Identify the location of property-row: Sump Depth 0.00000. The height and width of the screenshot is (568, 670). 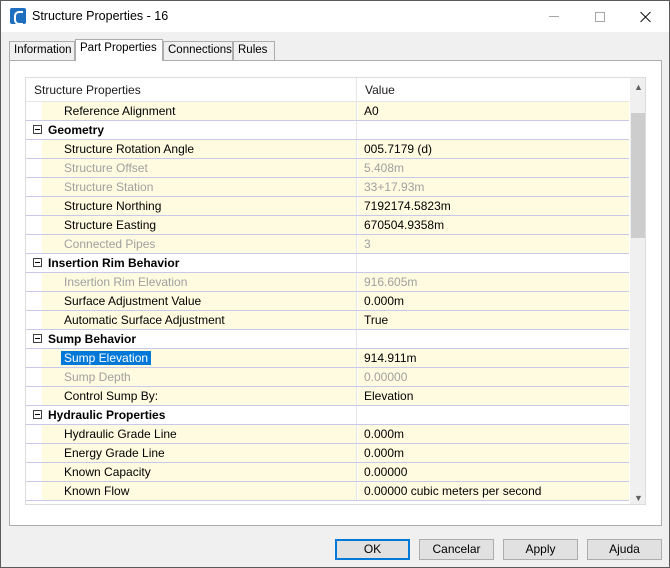
(327, 377).